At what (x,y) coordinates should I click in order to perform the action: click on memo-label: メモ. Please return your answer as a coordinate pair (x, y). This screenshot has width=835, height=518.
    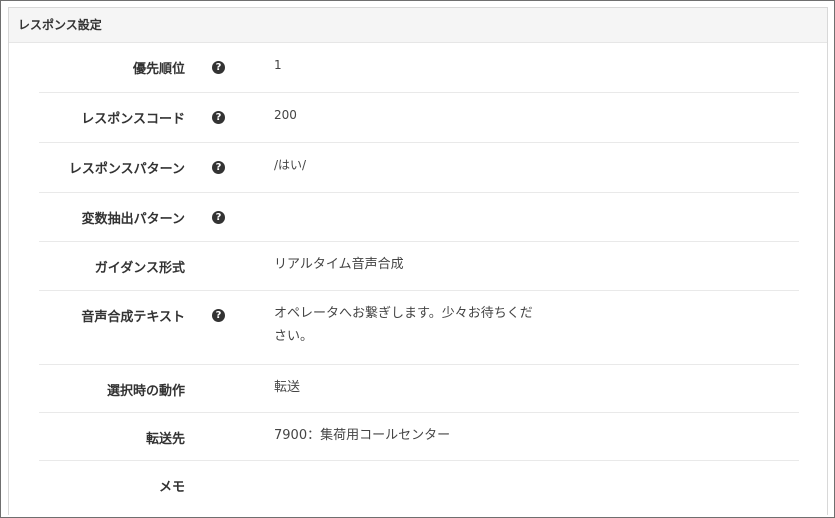
    Looking at the image, I should click on (171, 487).